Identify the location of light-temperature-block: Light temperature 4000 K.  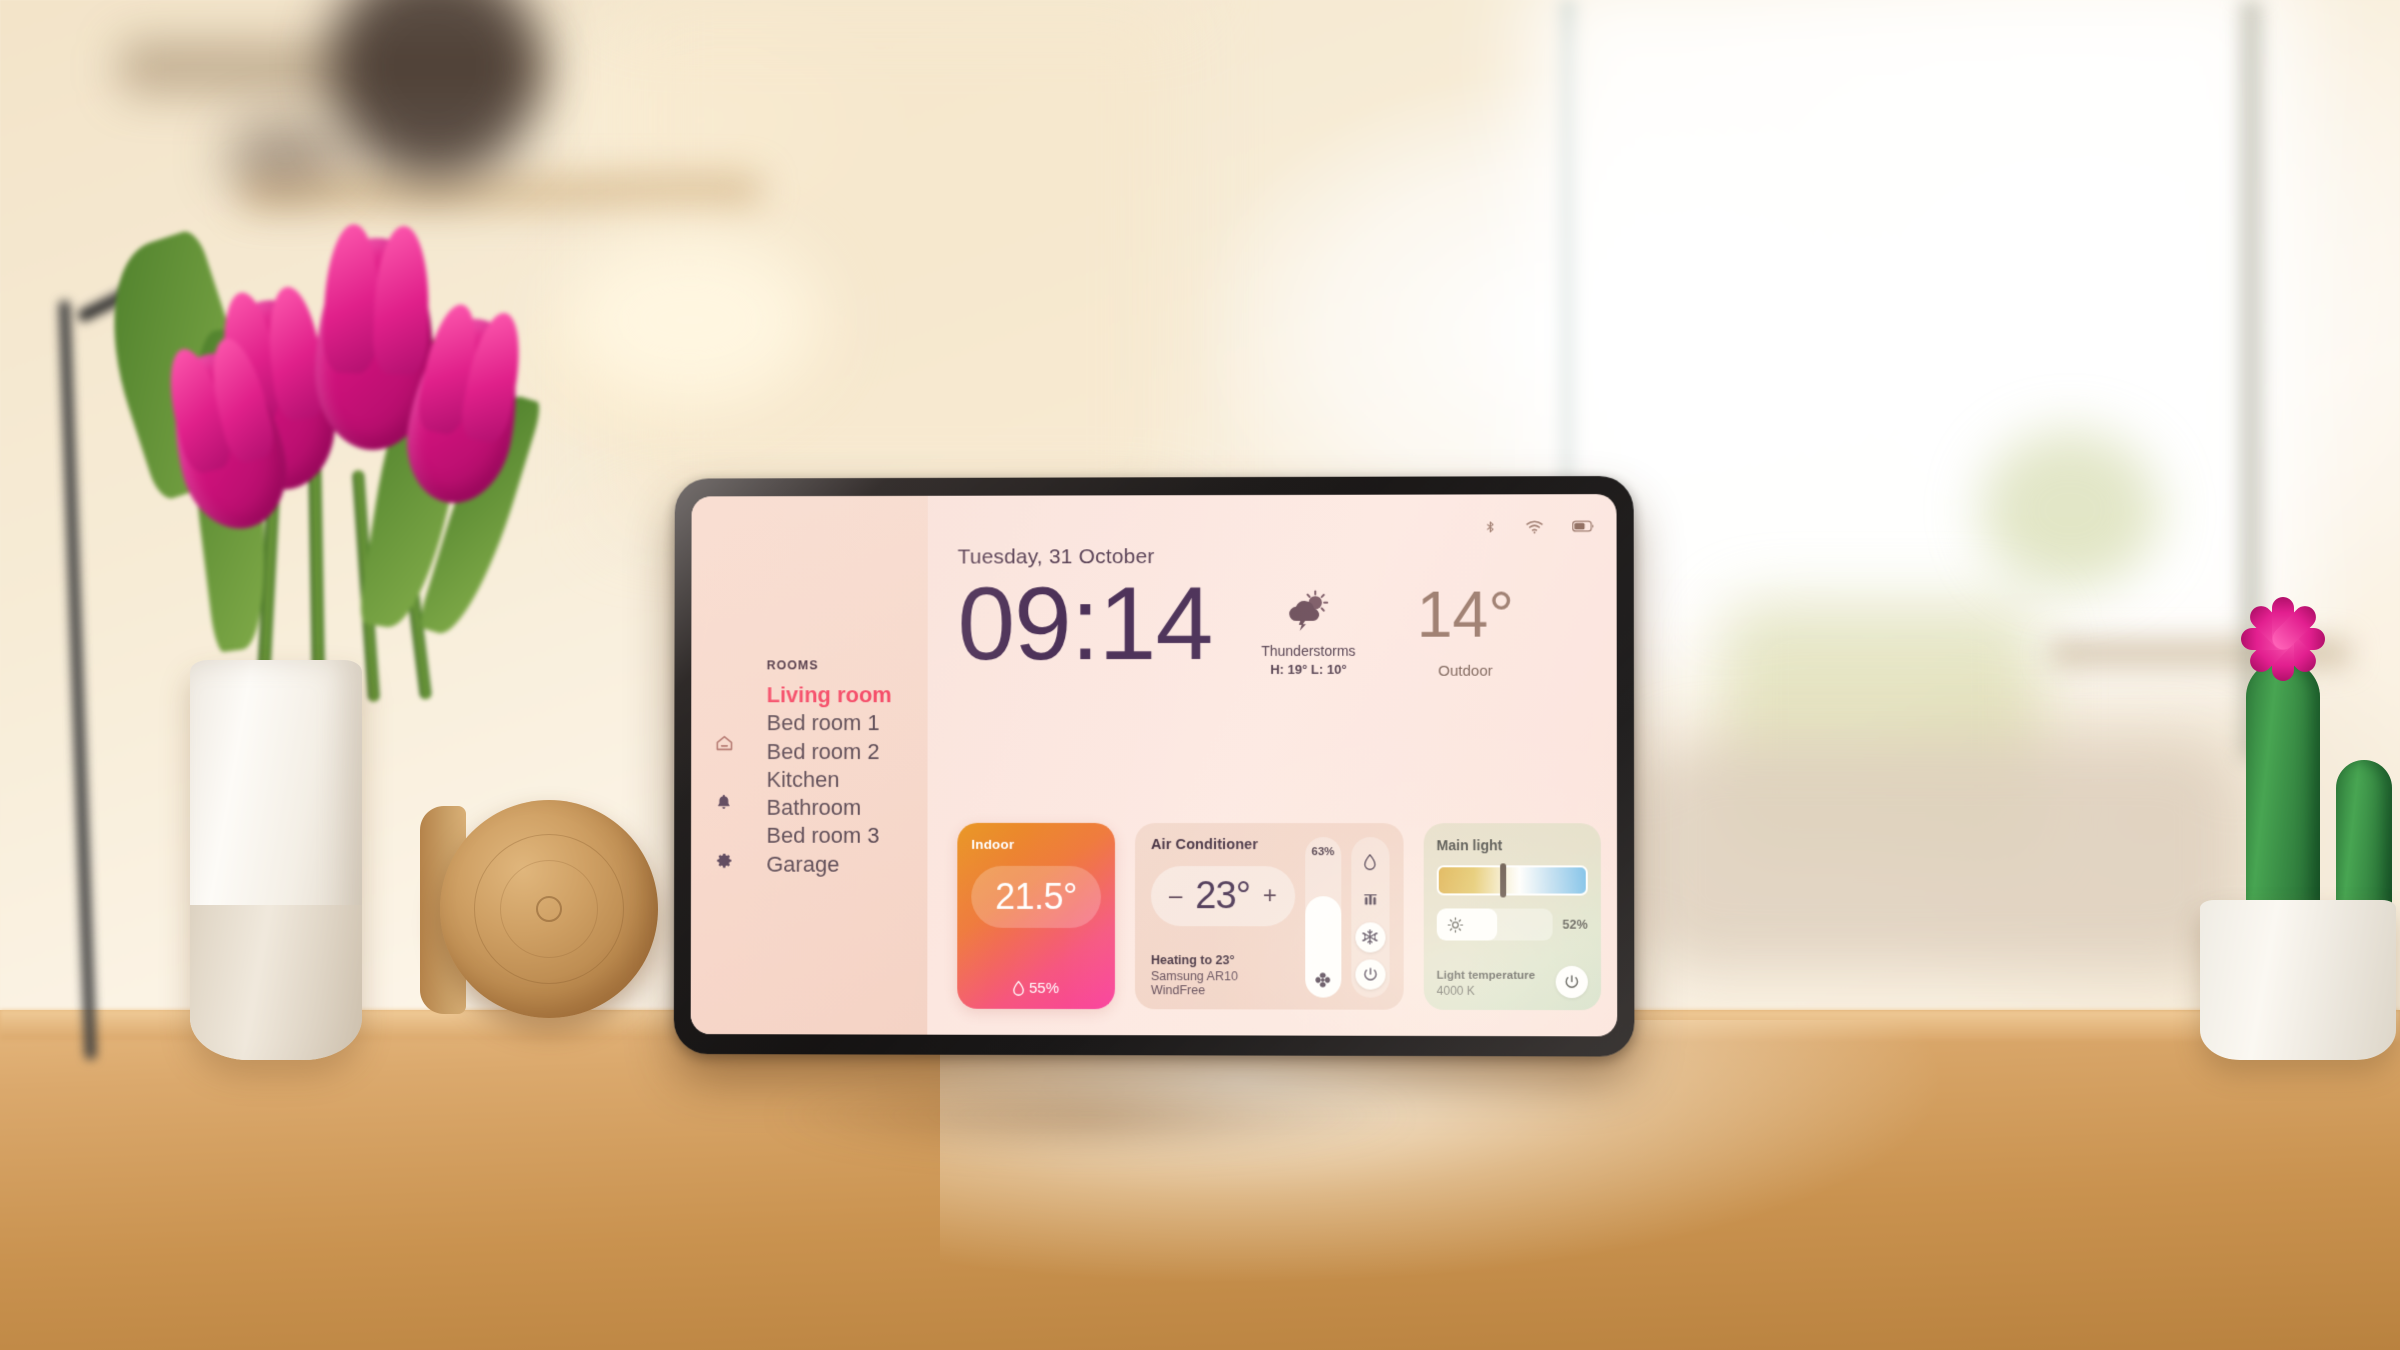
(1486, 984).